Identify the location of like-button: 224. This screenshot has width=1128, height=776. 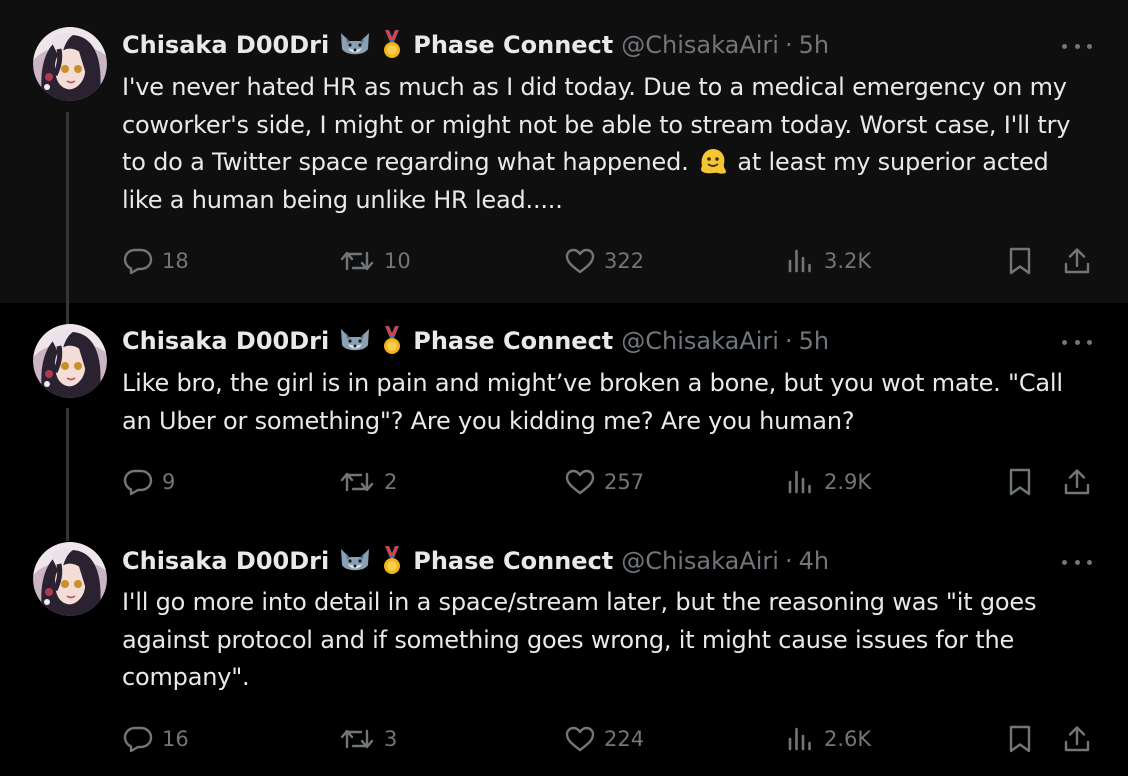
(604, 739).